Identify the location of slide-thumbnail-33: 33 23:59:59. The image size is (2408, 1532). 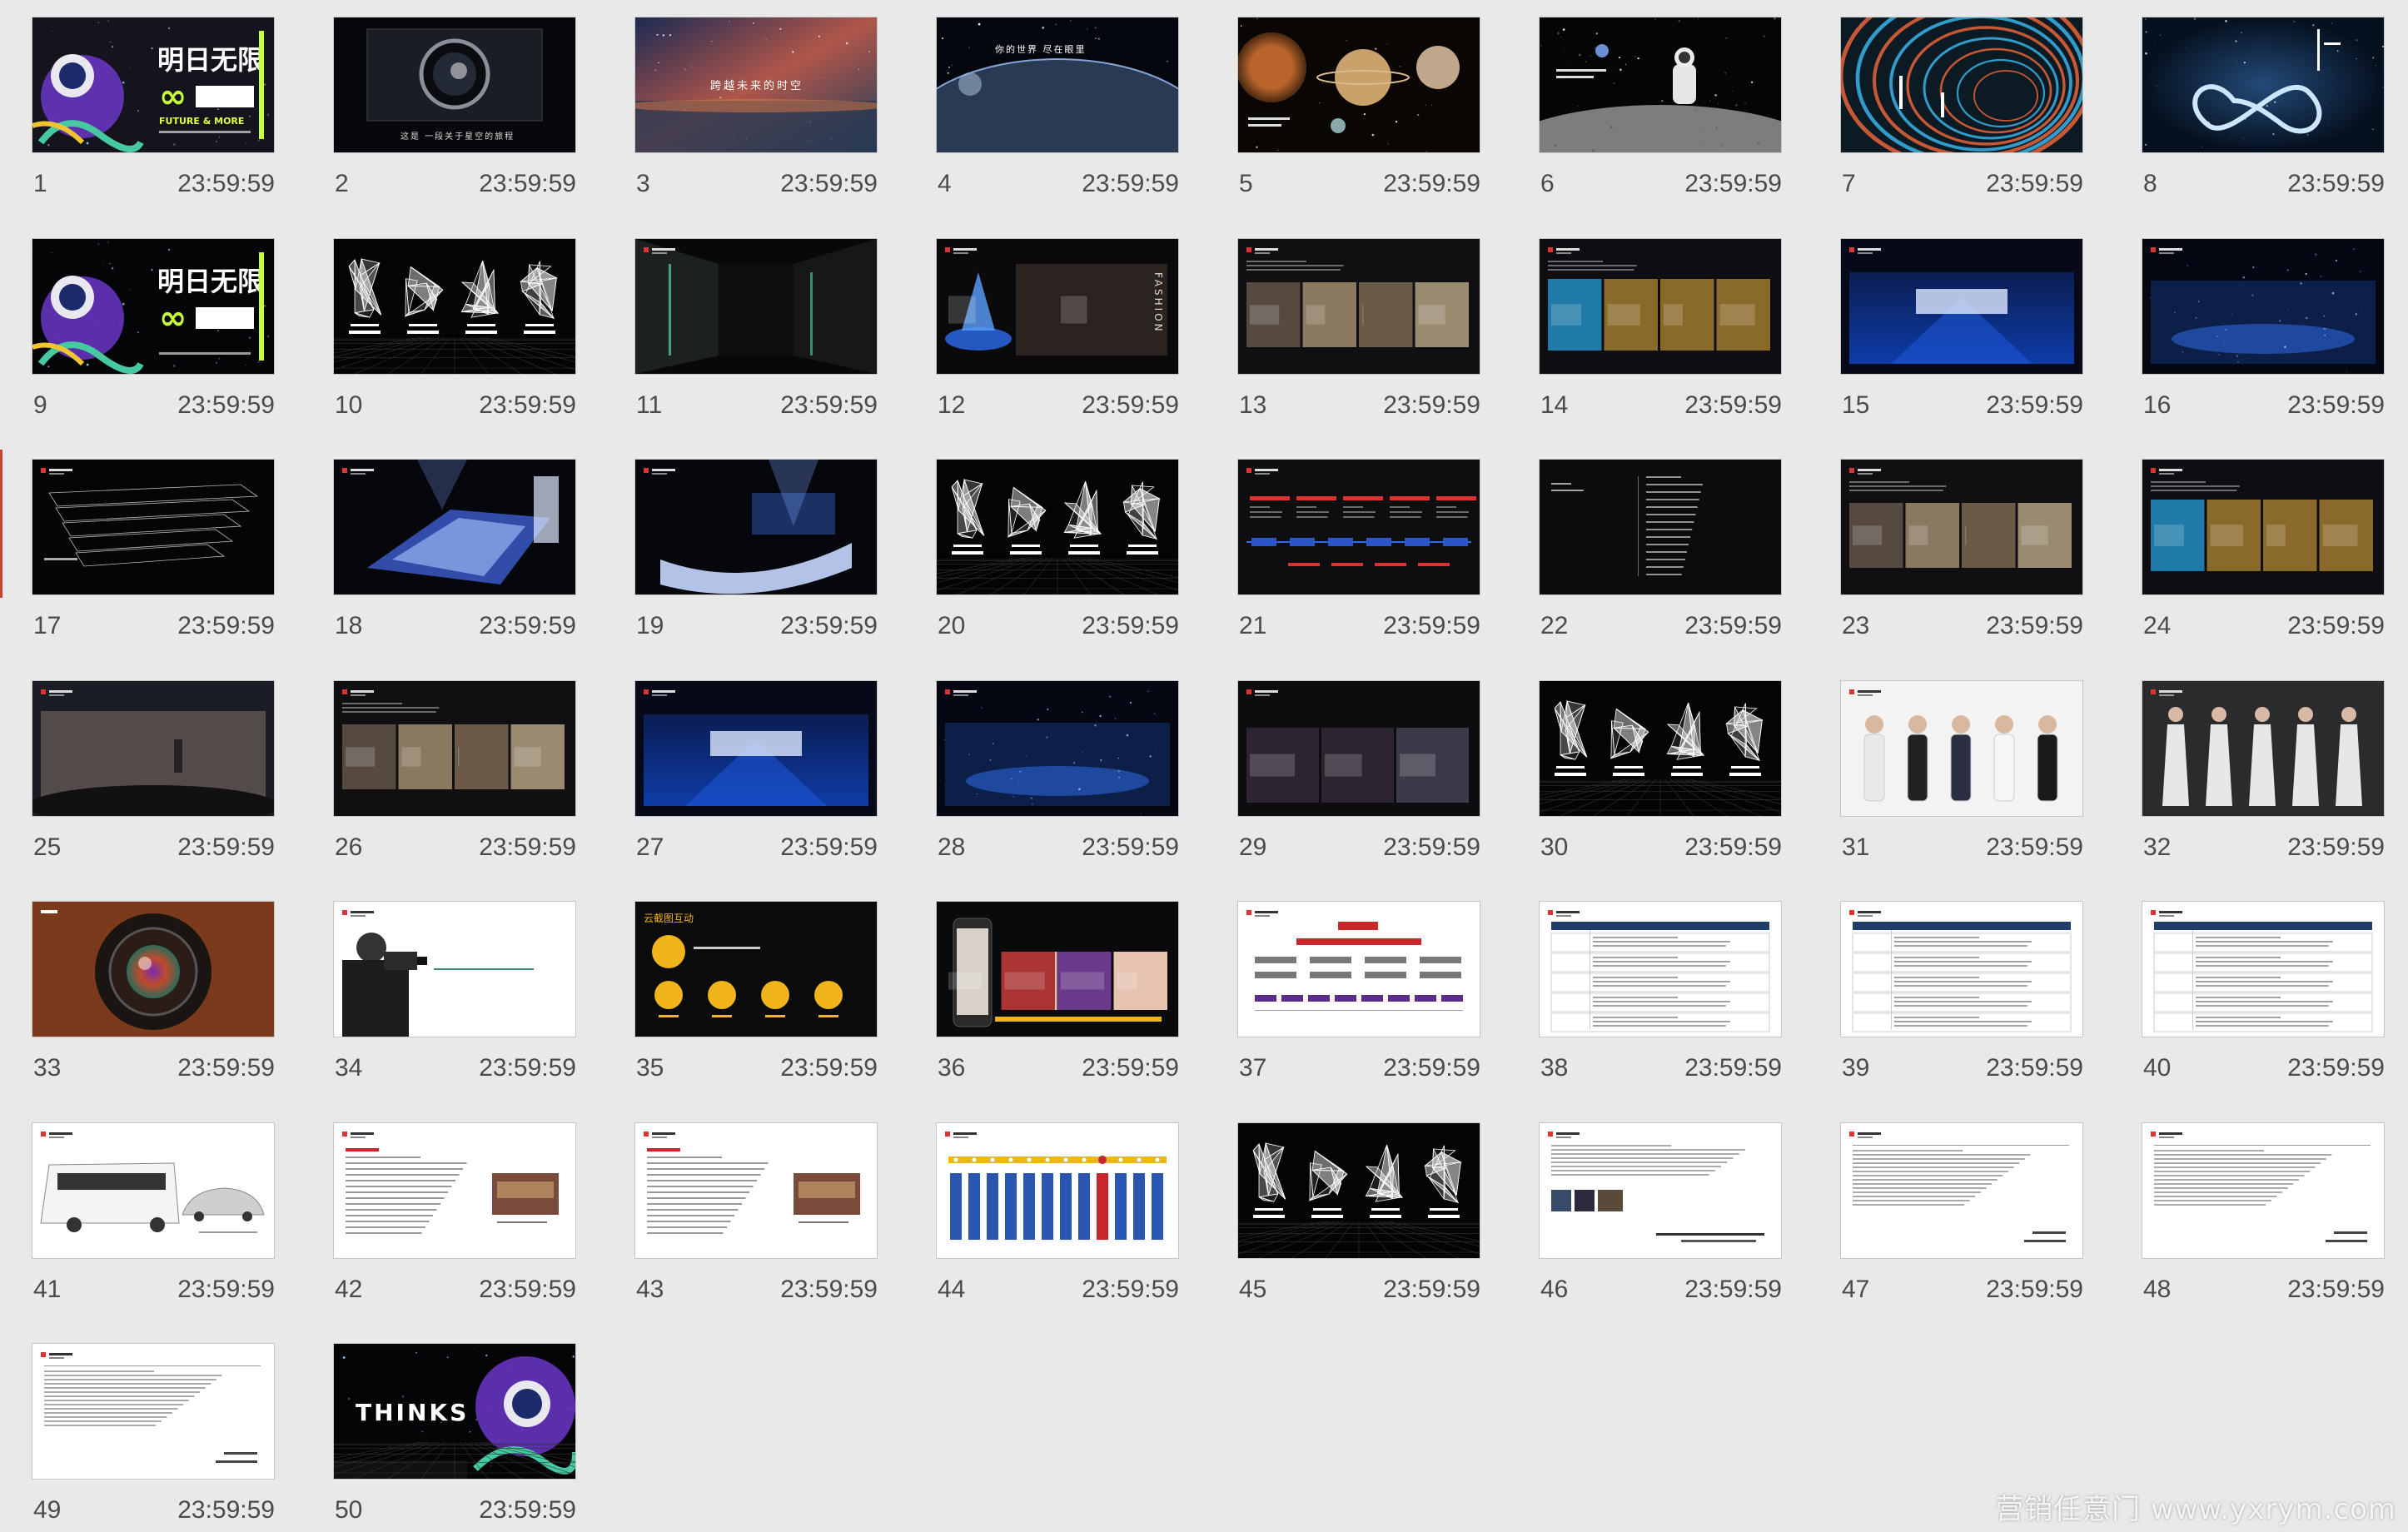
(153, 993).